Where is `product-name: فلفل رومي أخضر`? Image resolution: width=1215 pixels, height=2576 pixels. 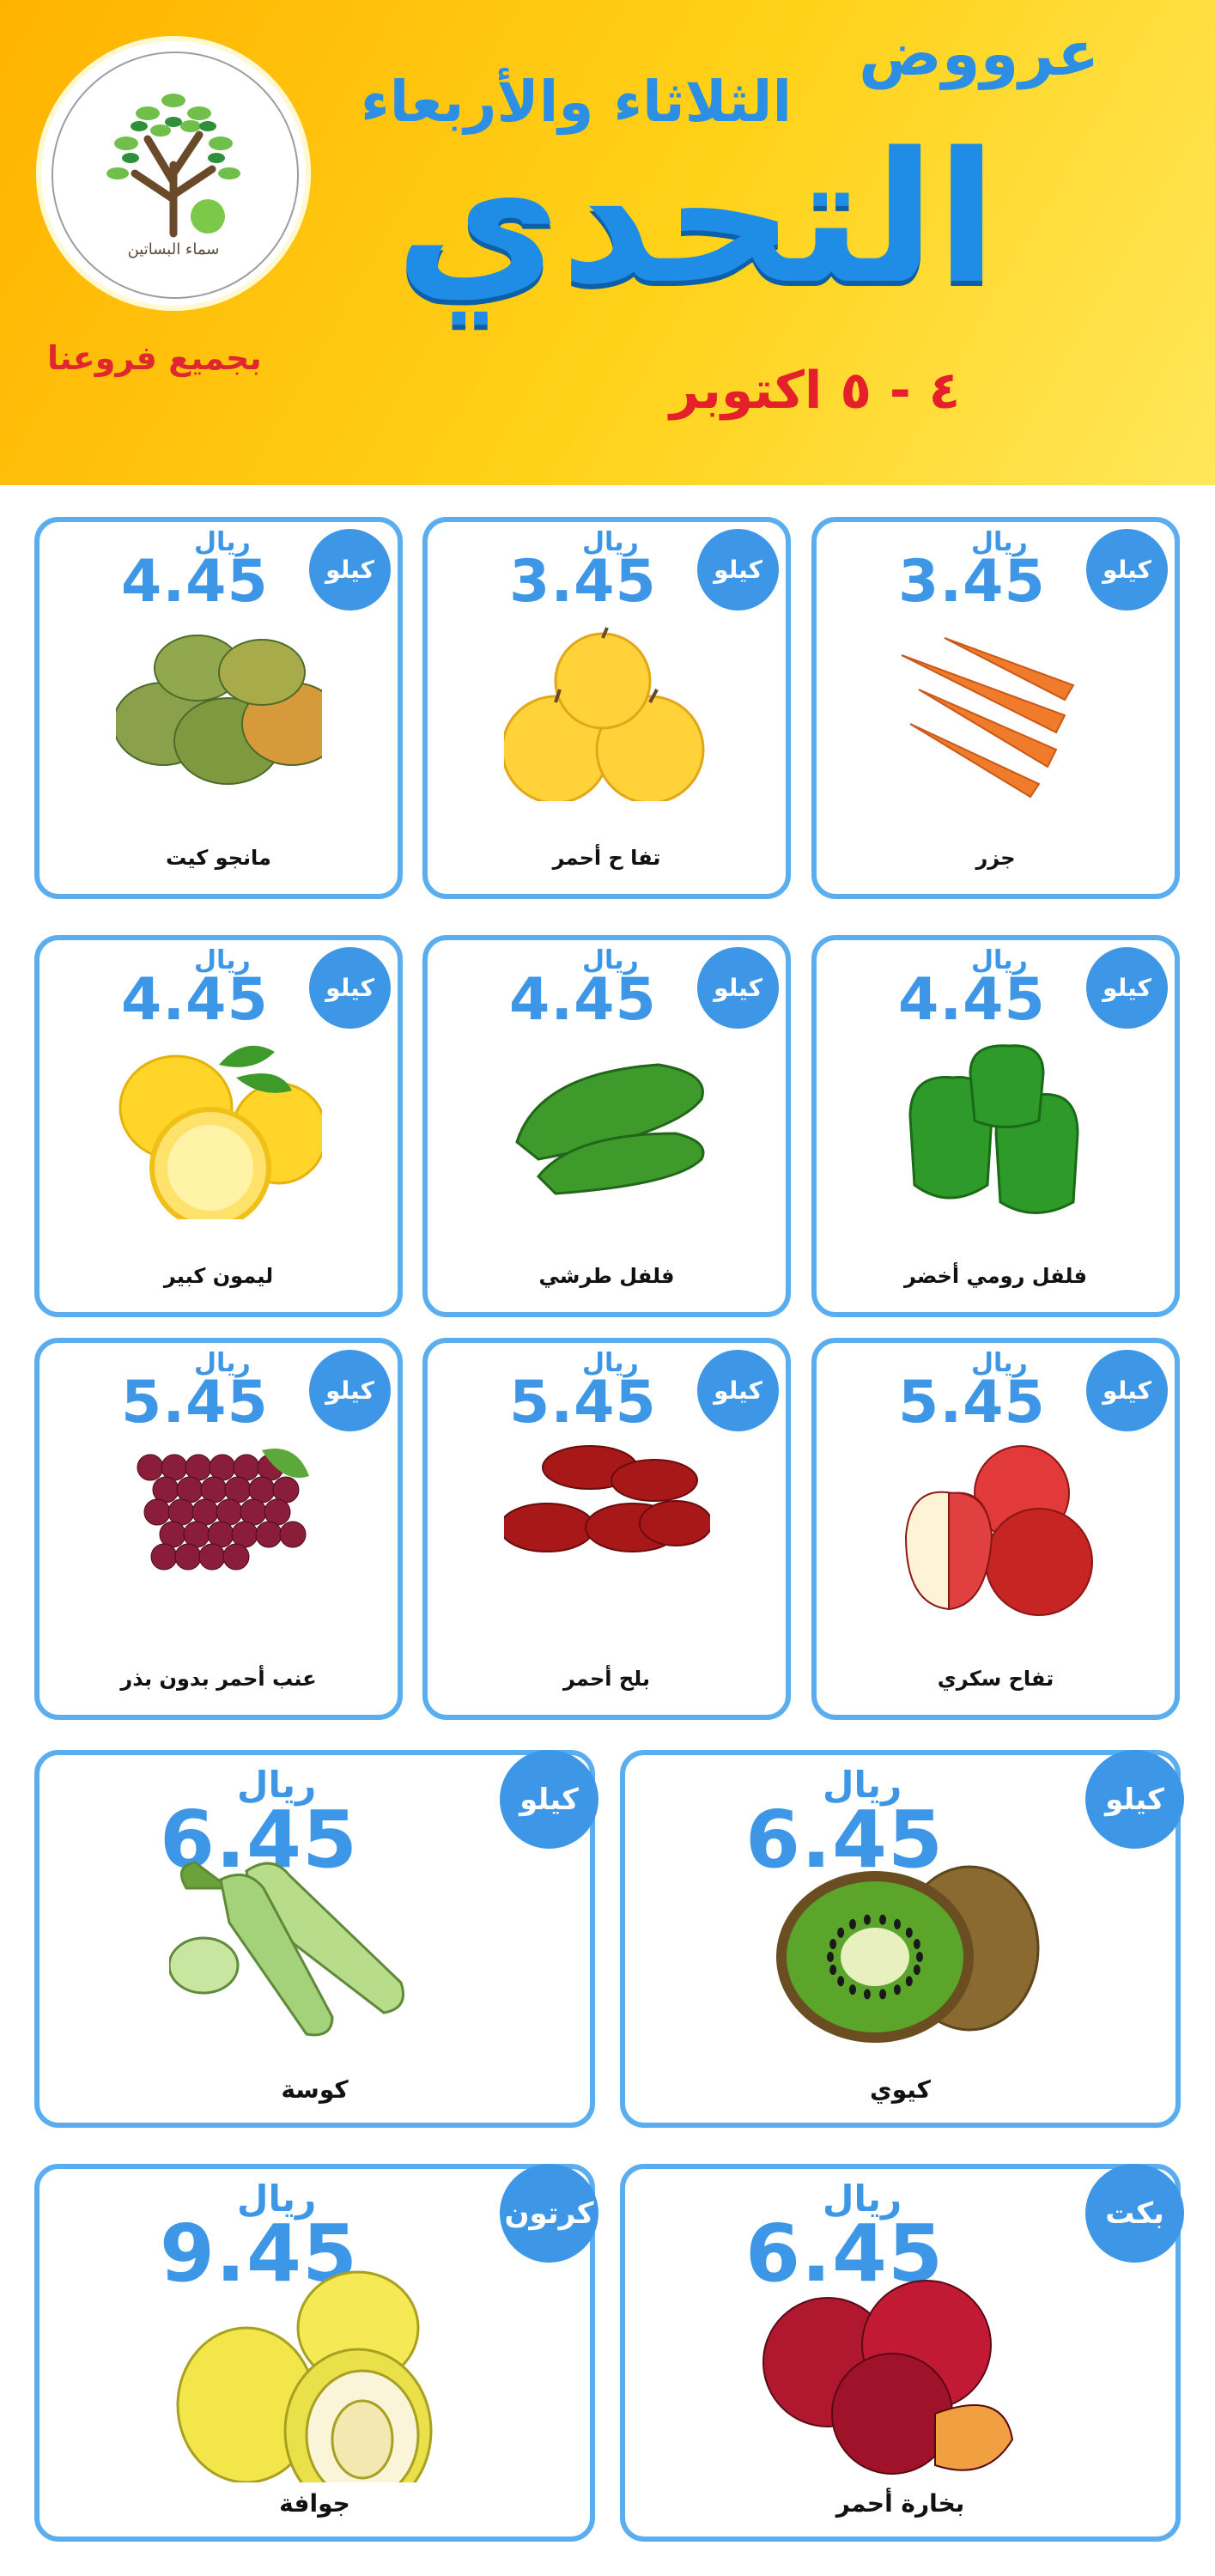 product-name: فلفل رومي أخضر is located at coordinates (995, 1276).